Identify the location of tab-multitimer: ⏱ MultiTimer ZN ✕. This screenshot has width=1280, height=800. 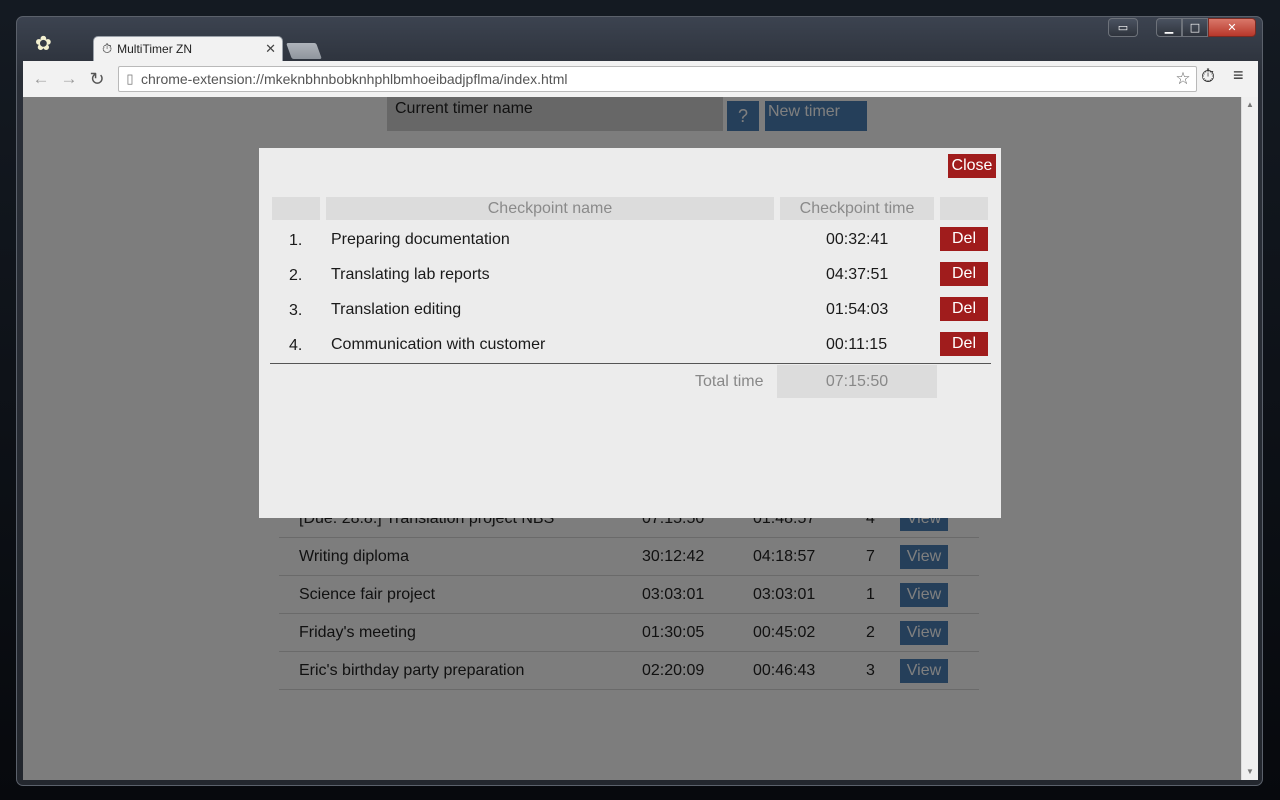
(188, 48).